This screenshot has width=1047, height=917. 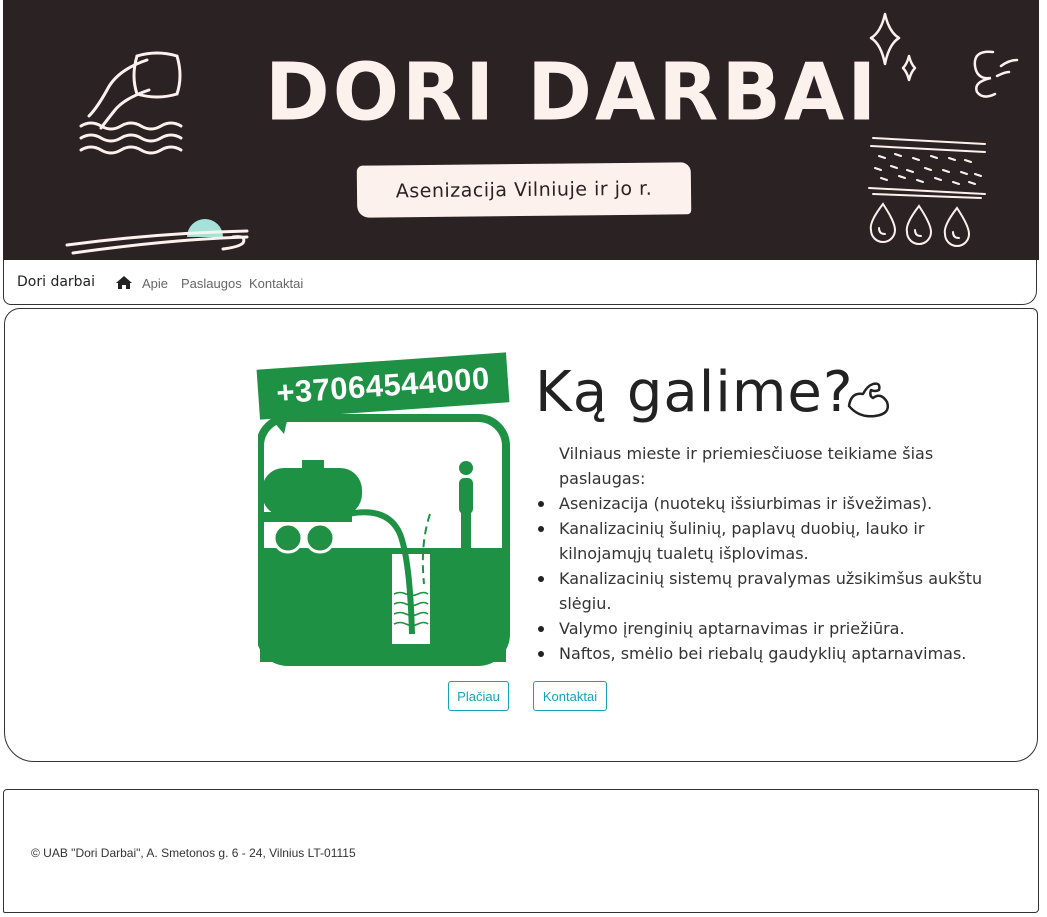 What do you see at coordinates (570, 696) in the screenshot?
I see `contacts-button: Kontaktai` at bounding box center [570, 696].